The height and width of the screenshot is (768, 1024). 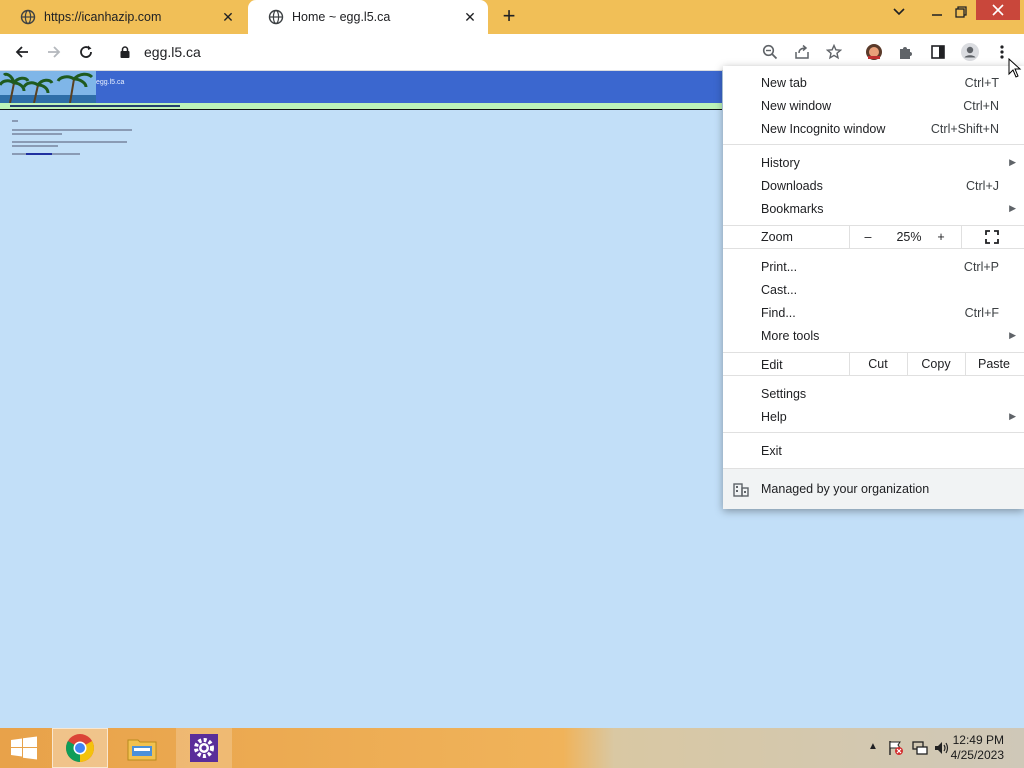 What do you see at coordinates (512, 748) in the screenshot?
I see `windows-taskbar: ▲ 12:49 PM 4/25/2023` at bounding box center [512, 748].